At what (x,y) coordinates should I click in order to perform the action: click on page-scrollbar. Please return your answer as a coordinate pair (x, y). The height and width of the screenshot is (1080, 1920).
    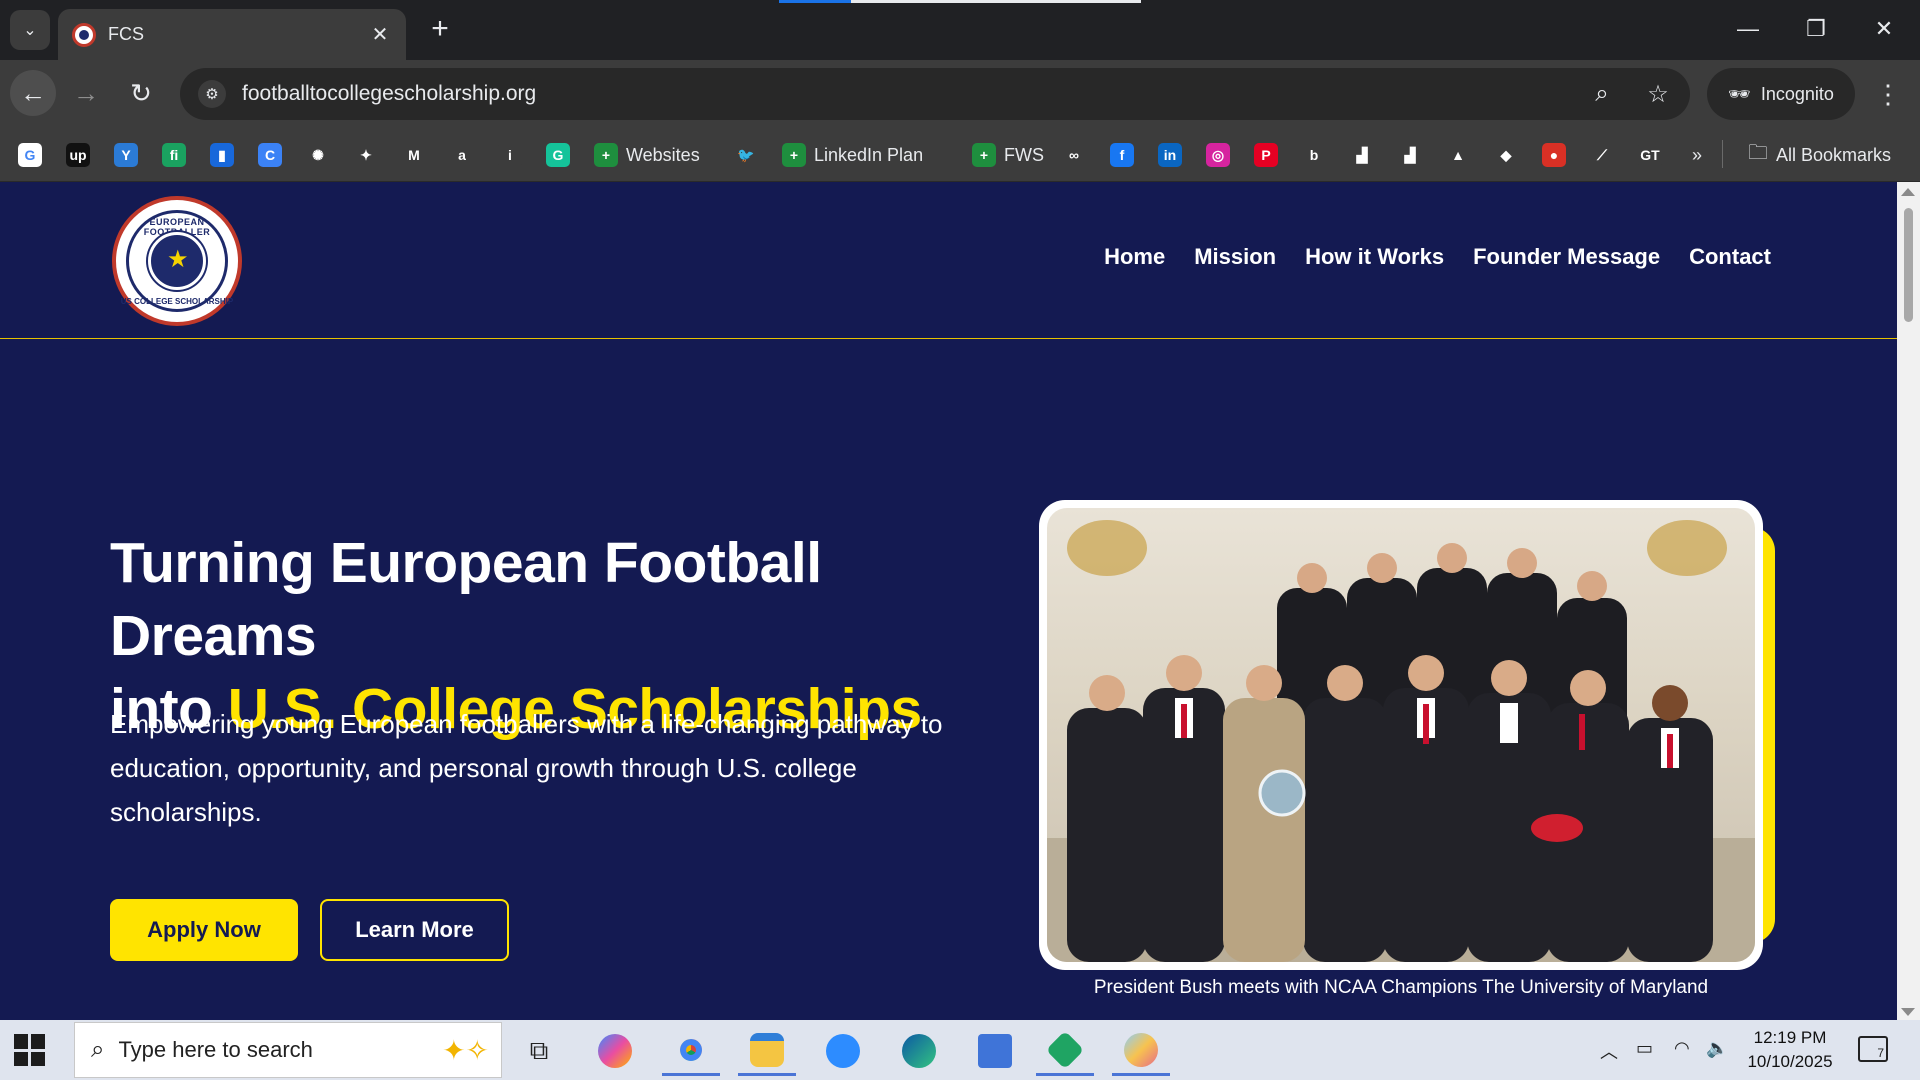
    Looking at the image, I should click on (1908, 601).